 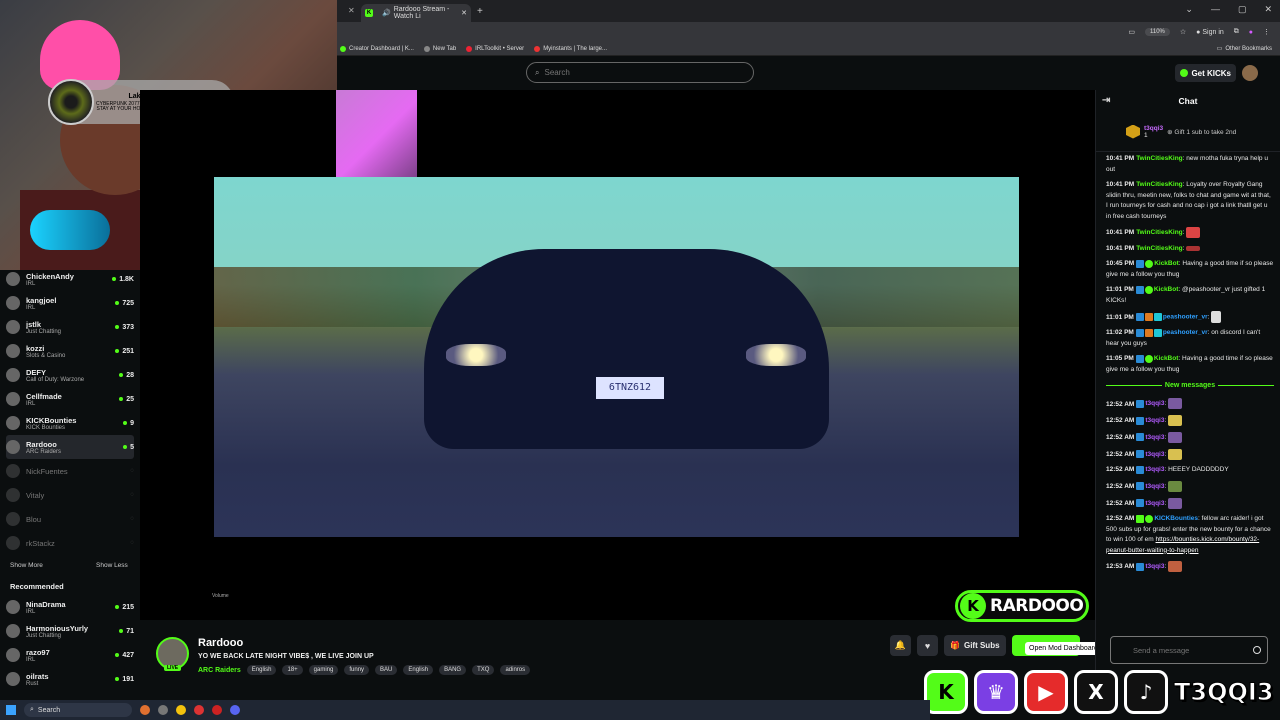 What do you see at coordinates (70, 631) in the screenshot?
I see `recommended-item: HarmoniousYurly Just Chatting 71` at bounding box center [70, 631].